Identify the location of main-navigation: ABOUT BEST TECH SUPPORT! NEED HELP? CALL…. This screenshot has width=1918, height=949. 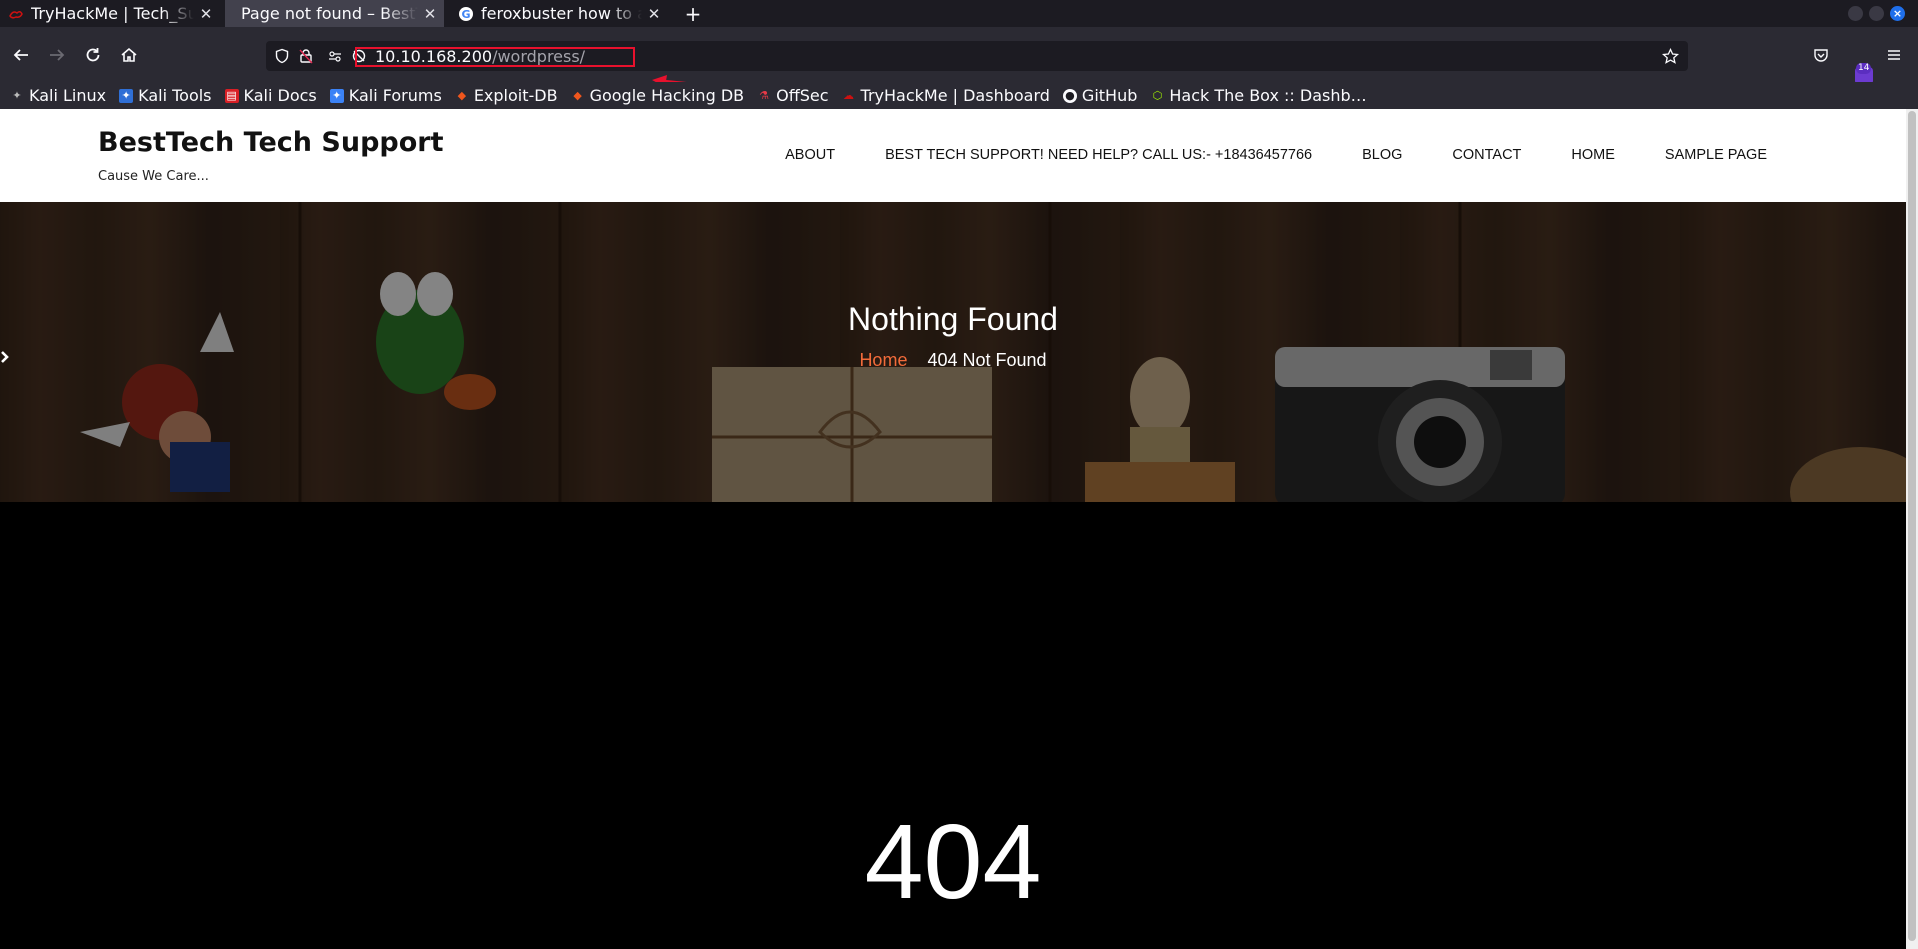
(1251, 155).